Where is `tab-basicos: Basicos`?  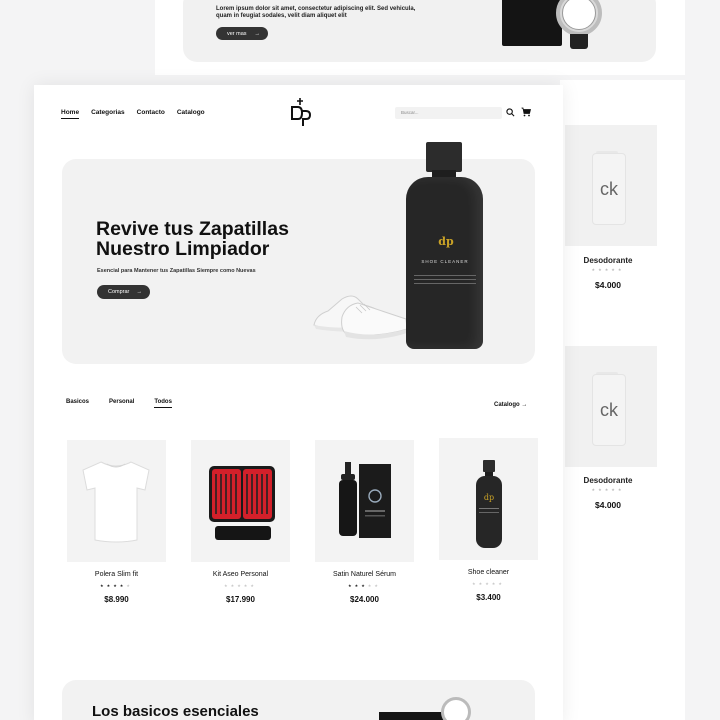
tab-basicos: Basicos is located at coordinates (77, 403).